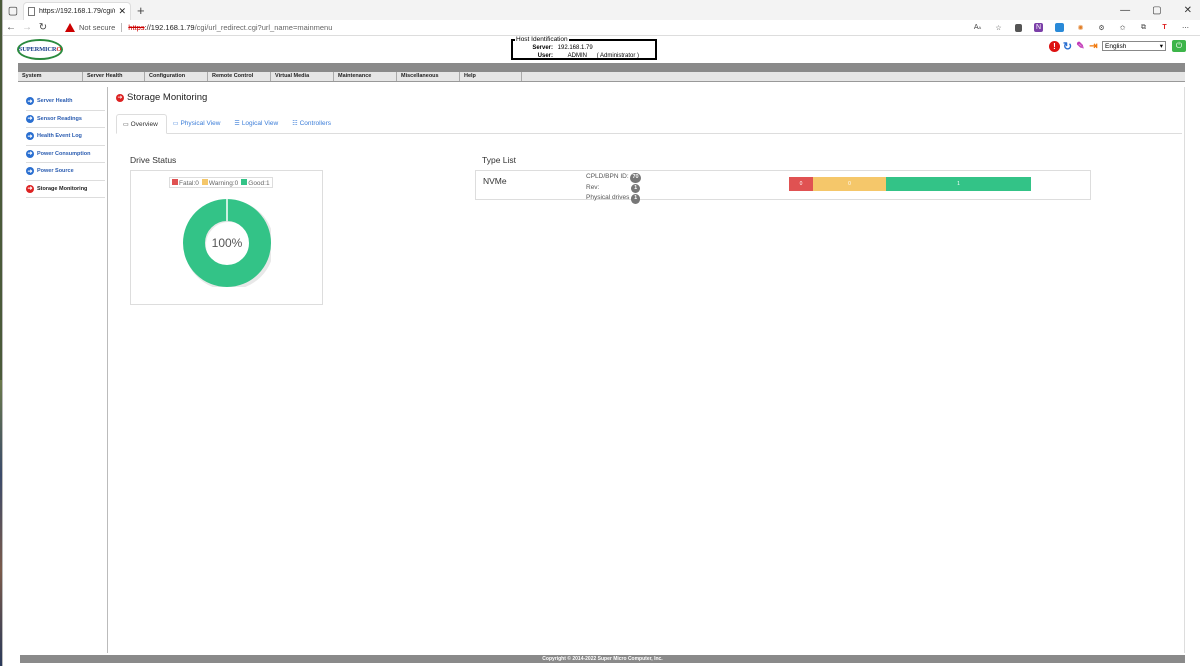 The width and height of the screenshot is (1200, 666). I want to click on extensions-icon: ⚙, so click(1101, 27).